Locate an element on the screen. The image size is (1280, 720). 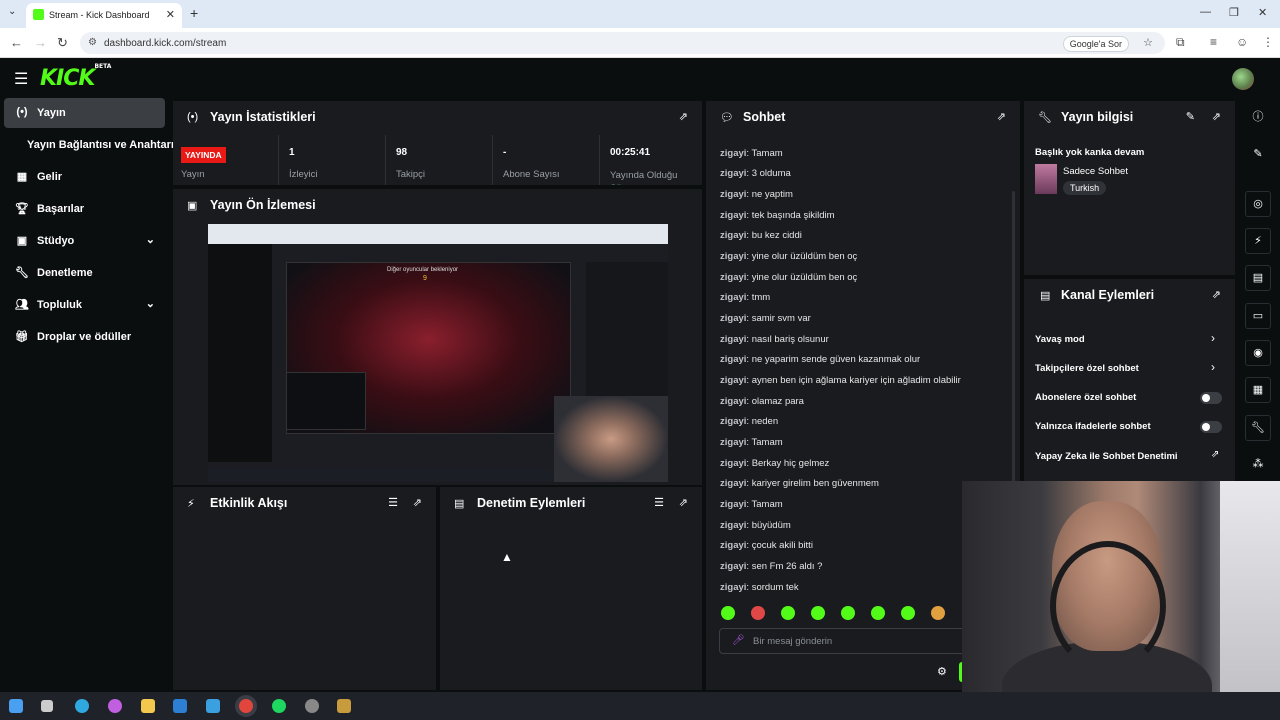
reading-list-icon: ≡ is located at coordinates (1213, 42).